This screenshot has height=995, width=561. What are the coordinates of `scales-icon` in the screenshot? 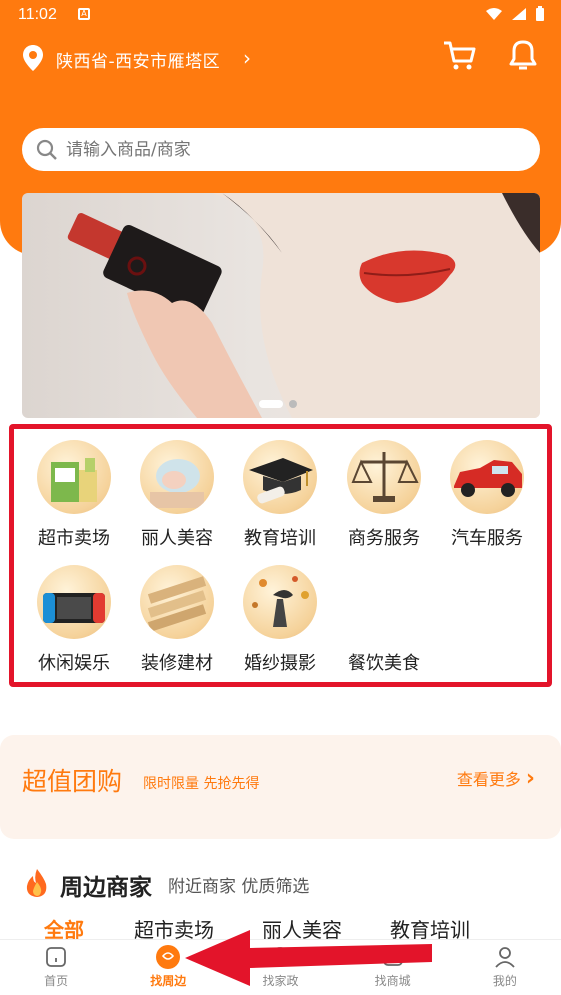 It's located at (384, 477).